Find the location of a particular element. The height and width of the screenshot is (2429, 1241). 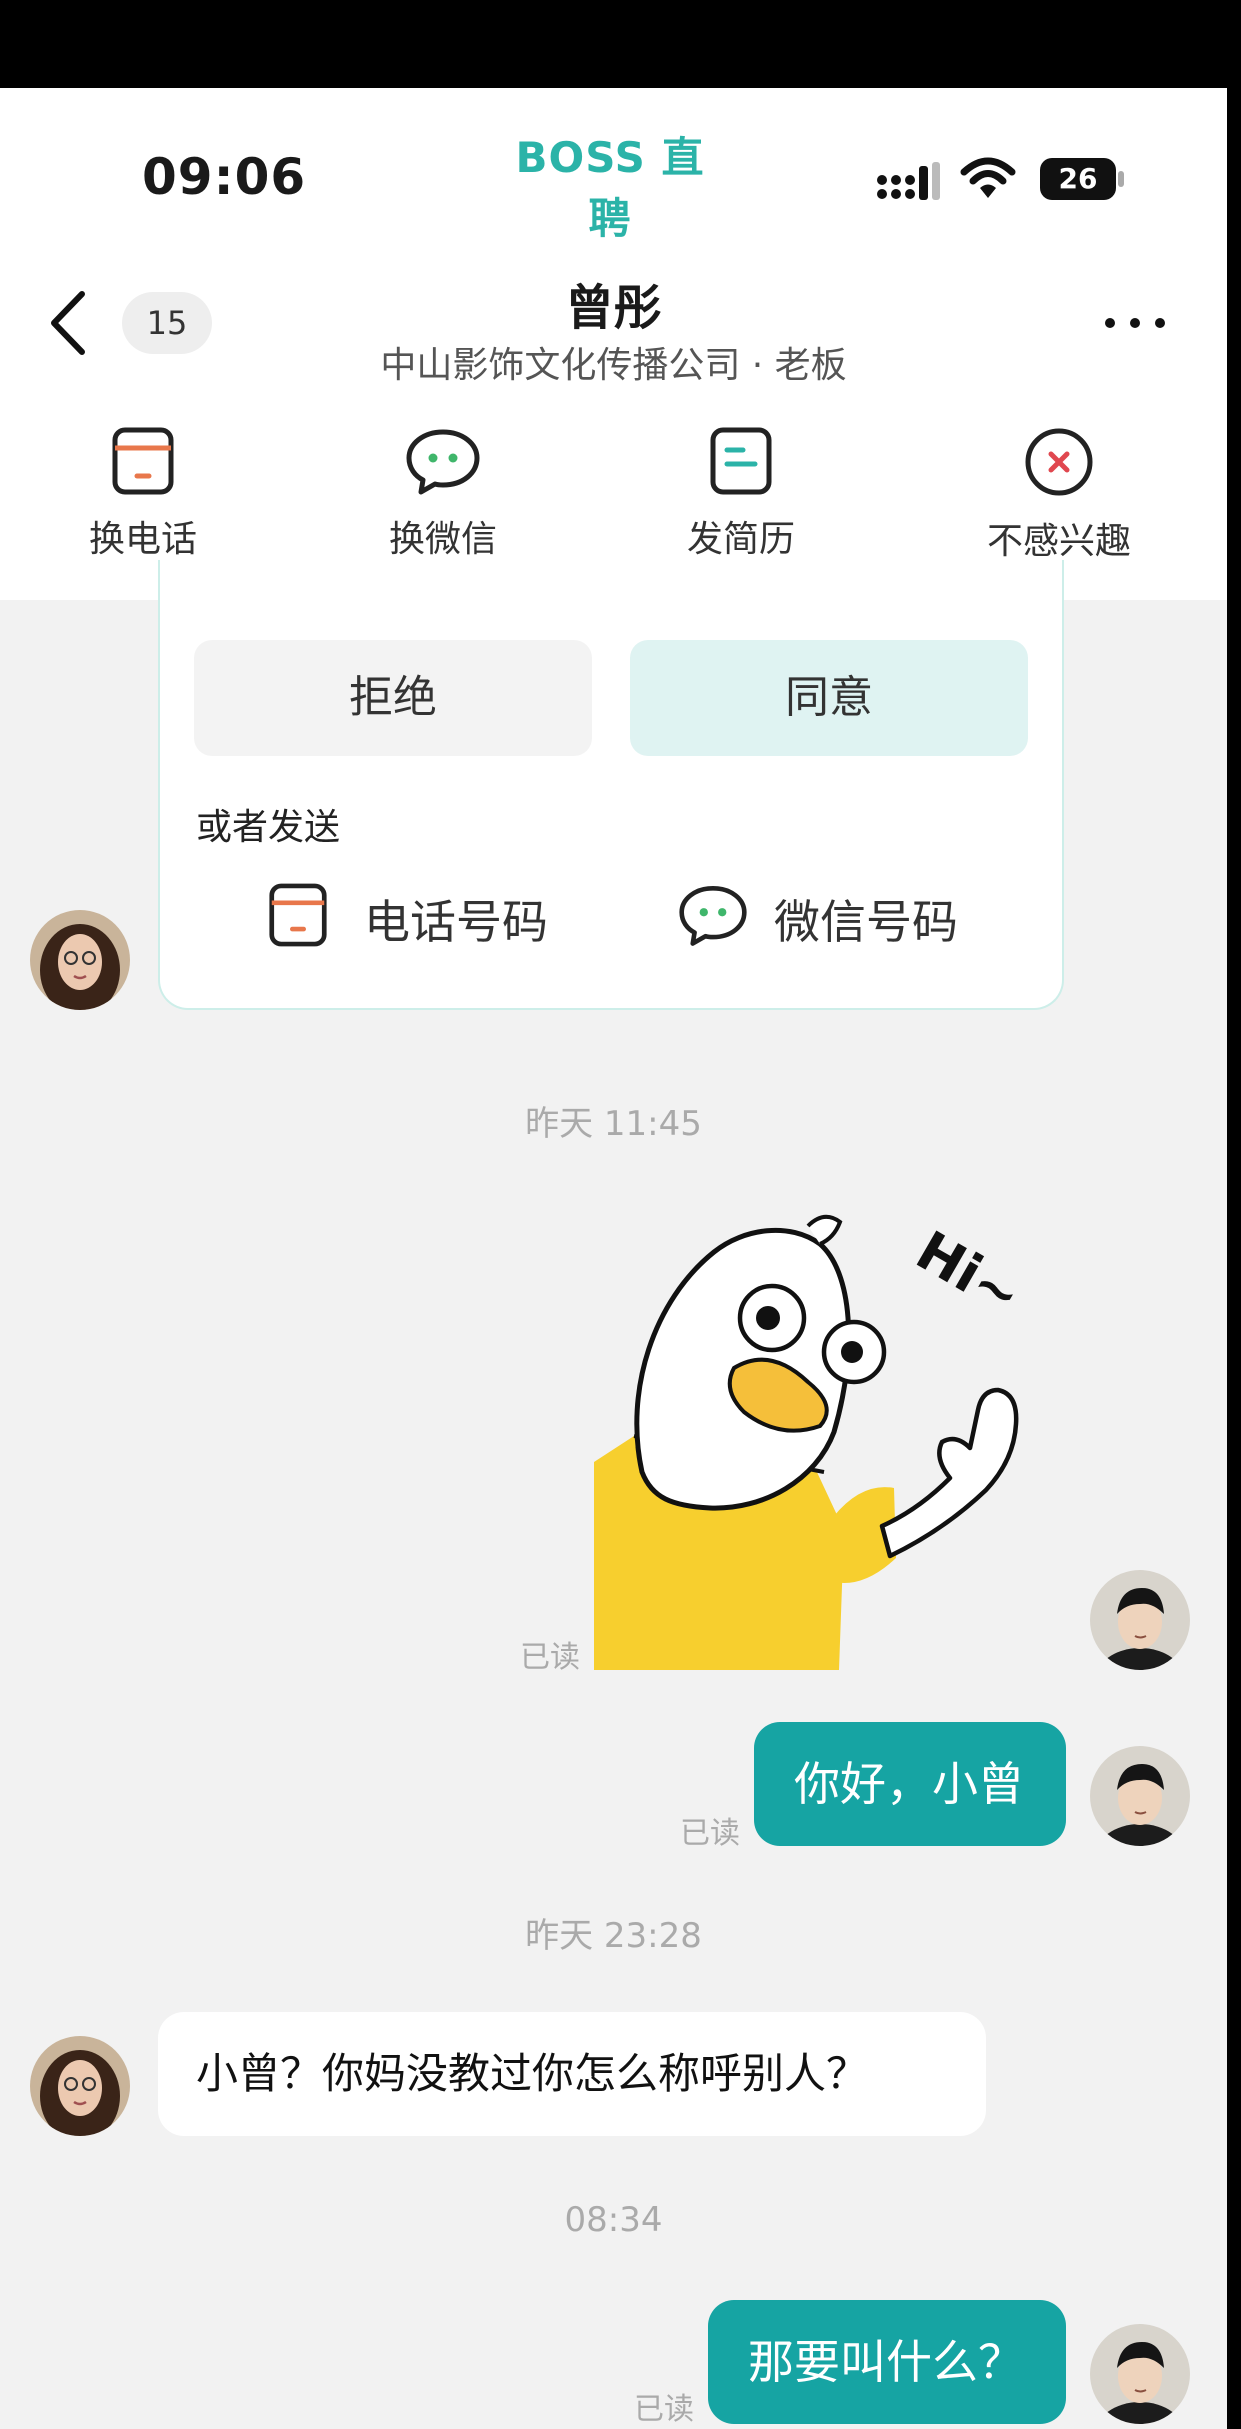

battery-level: 26 is located at coordinates (1078, 179).